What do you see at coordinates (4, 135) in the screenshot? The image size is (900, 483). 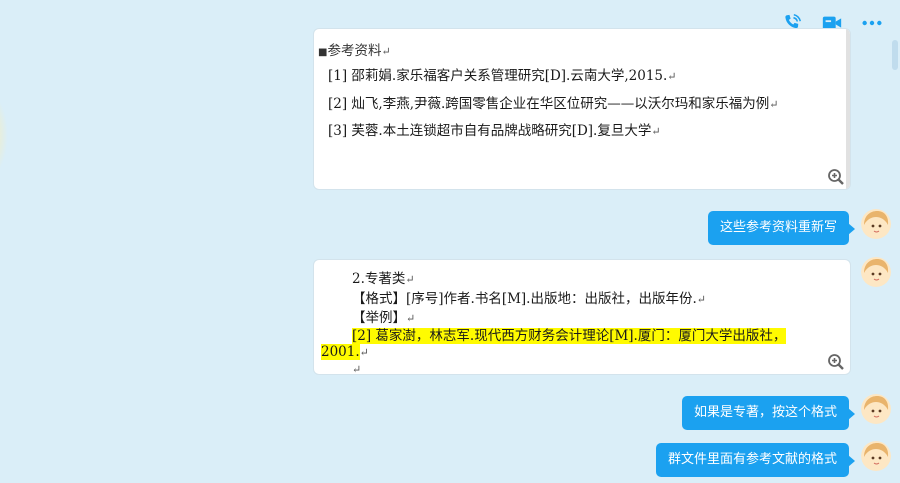 I see `decorative-glow` at bounding box center [4, 135].